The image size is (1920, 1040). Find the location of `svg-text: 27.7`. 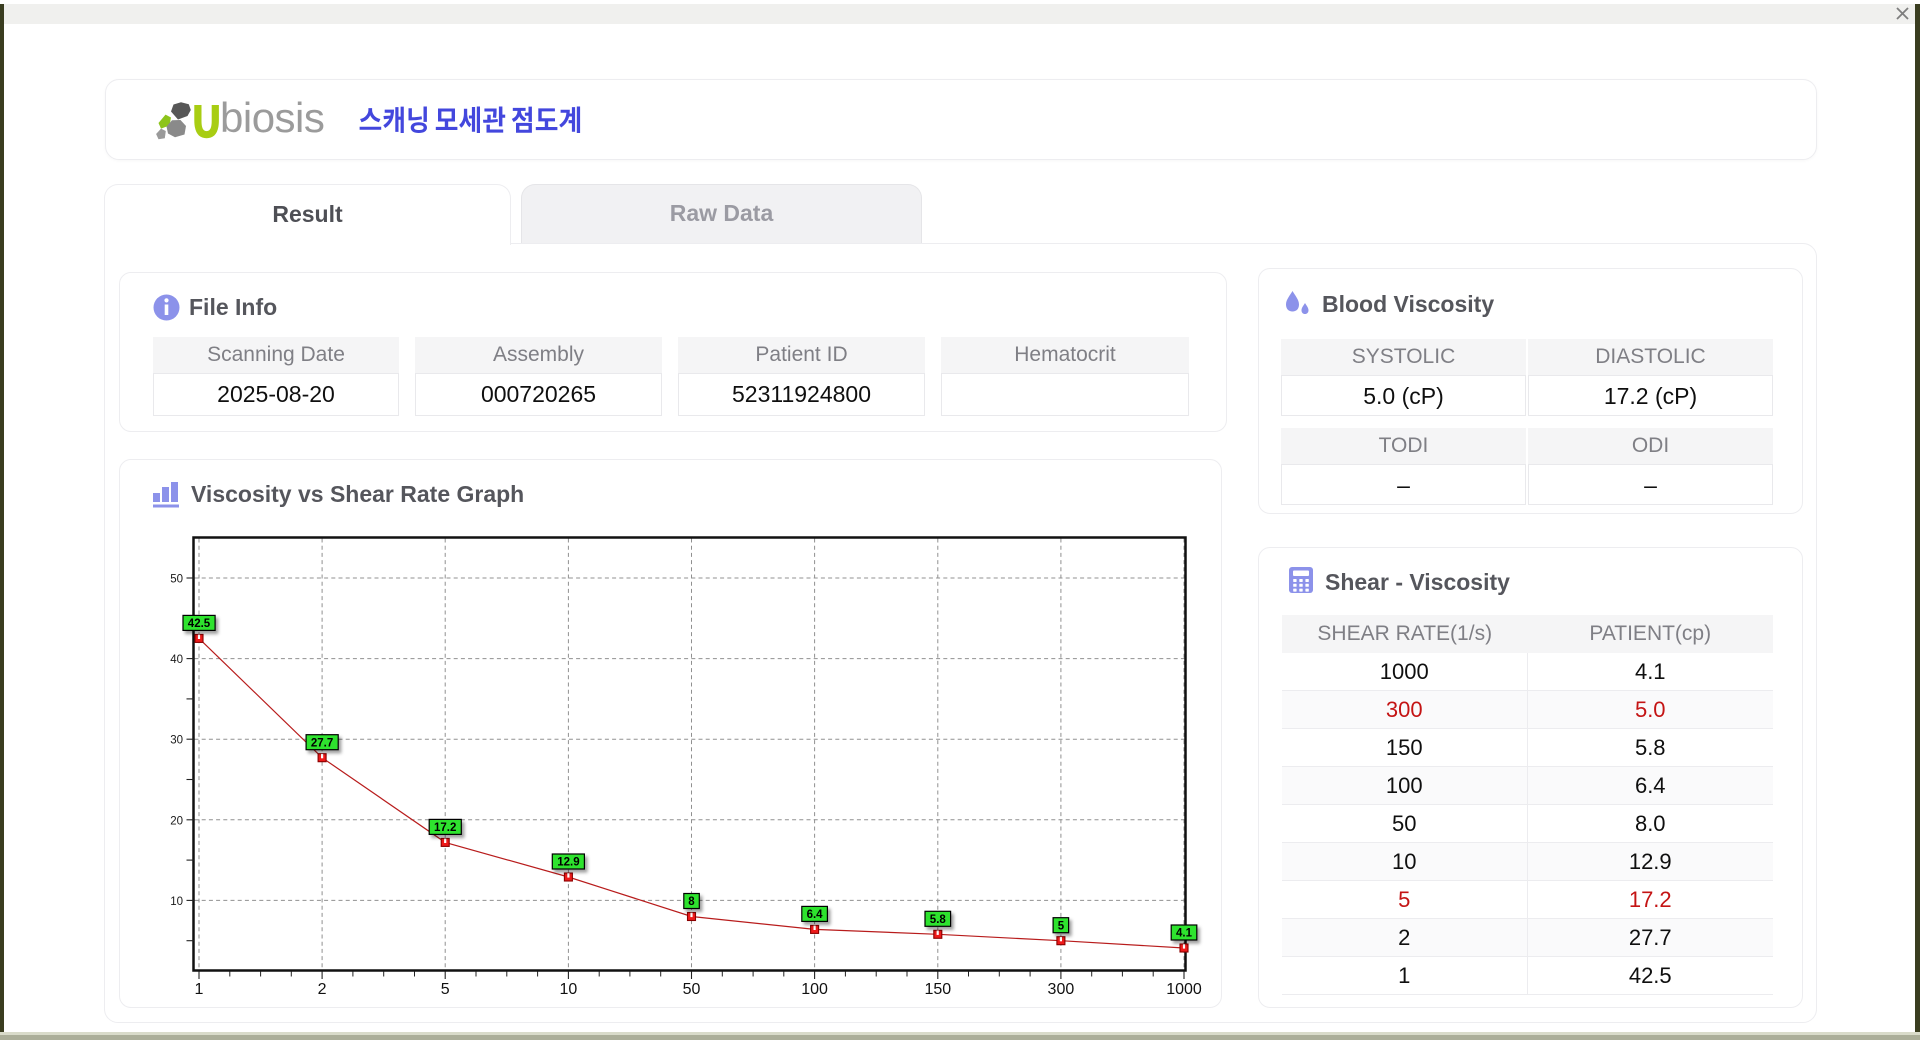

svg-text: 27.7 is located at coordinates (322, 743).